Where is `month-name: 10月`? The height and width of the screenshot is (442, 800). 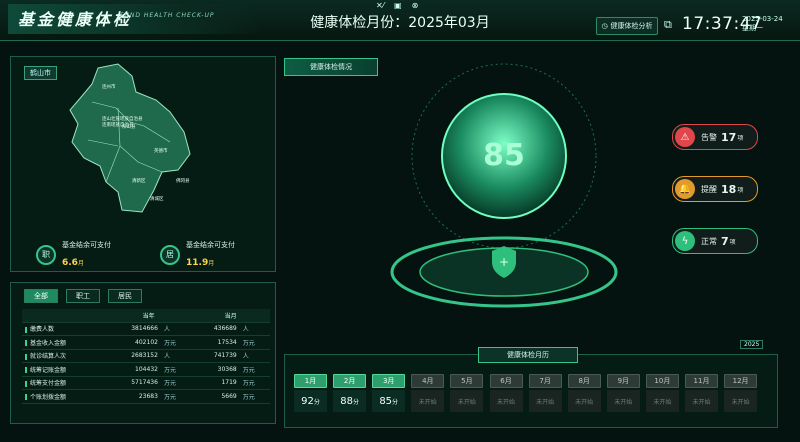
month-name: 10月 is located at coordinates (662, 381).